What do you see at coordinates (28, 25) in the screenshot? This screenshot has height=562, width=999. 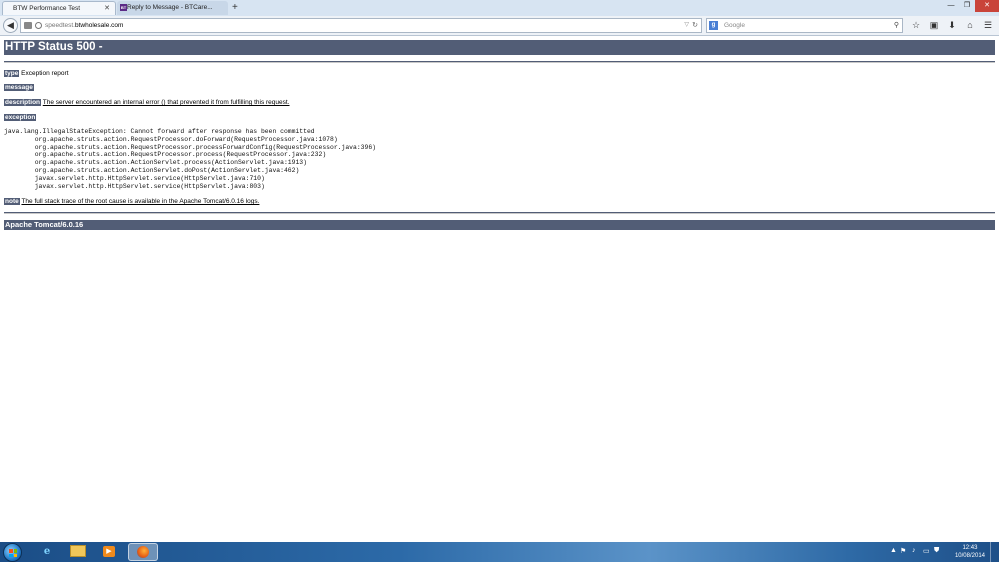 I see `site-identity-icon` at bounding box center [28, 25].